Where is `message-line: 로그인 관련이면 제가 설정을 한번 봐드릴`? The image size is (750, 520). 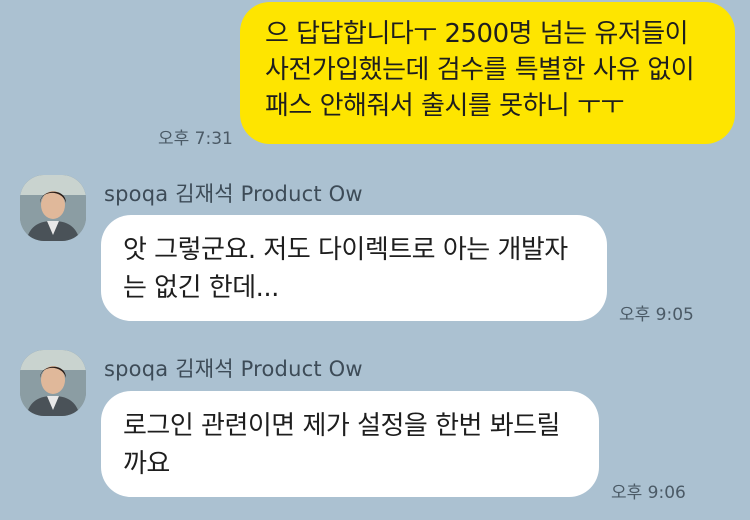 message-line: 로그인 관련이면 제가 설정을 한번 봐드릴 is located at coordinates (341, 426).